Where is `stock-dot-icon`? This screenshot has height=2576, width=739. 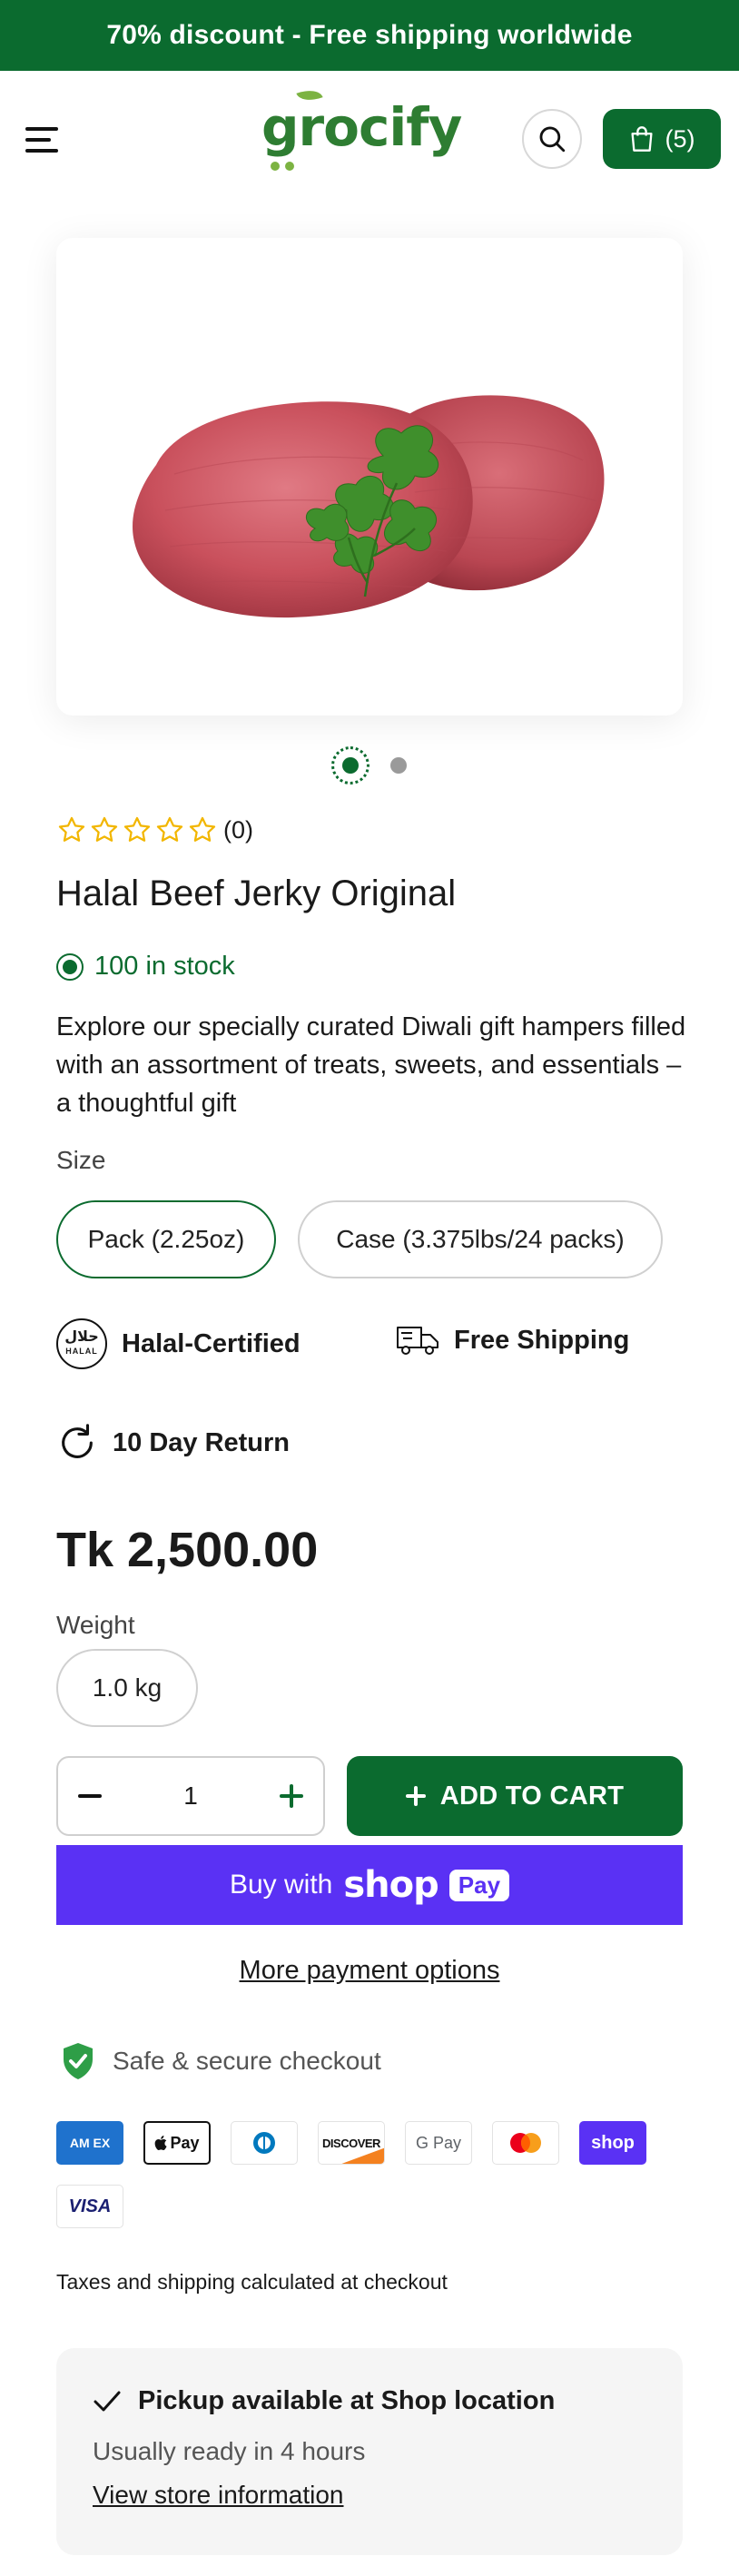
stock-dot-icon is located at coordinates (70, 966).